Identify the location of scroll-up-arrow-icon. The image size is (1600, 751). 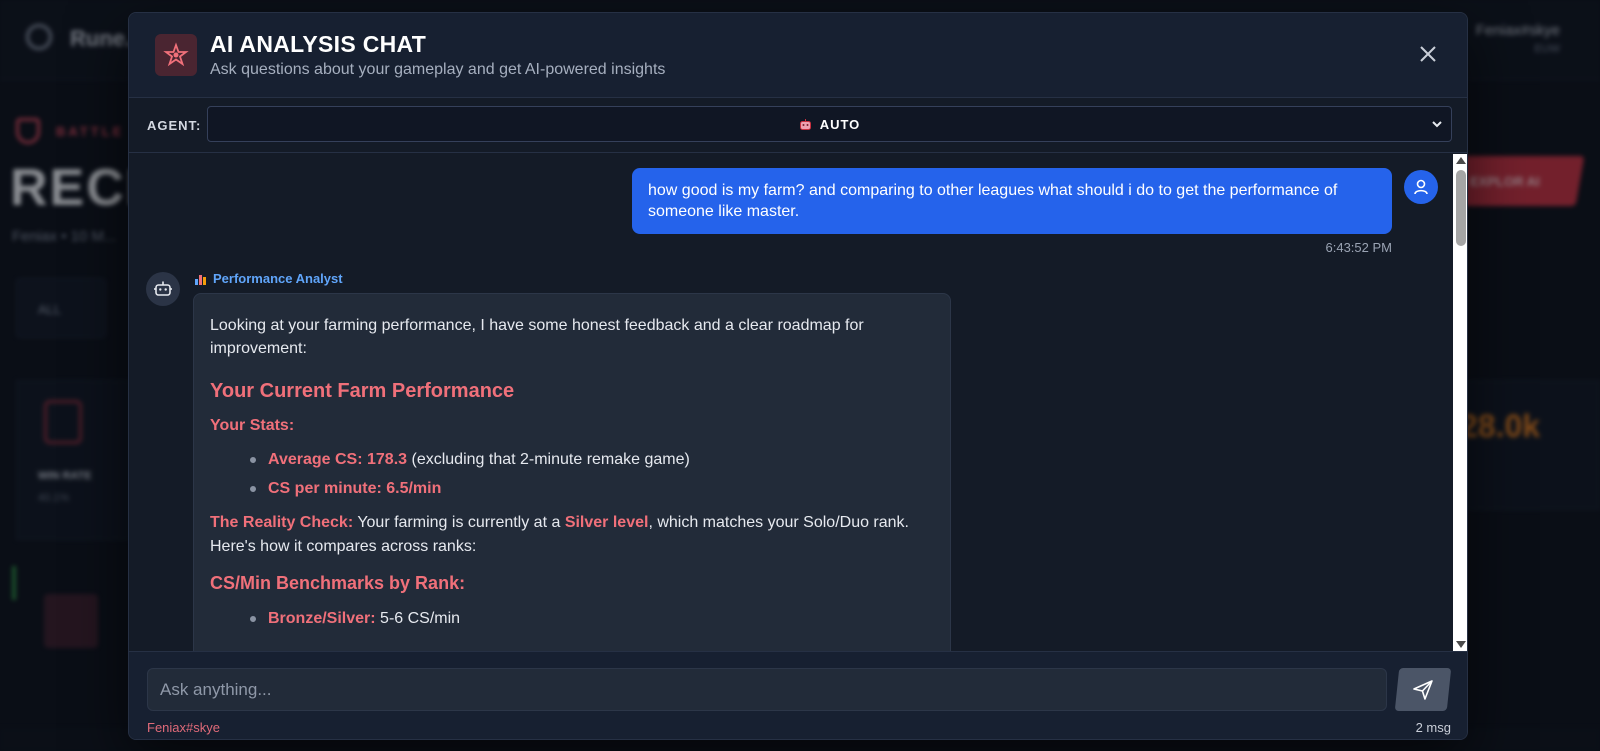
(1461, 160).